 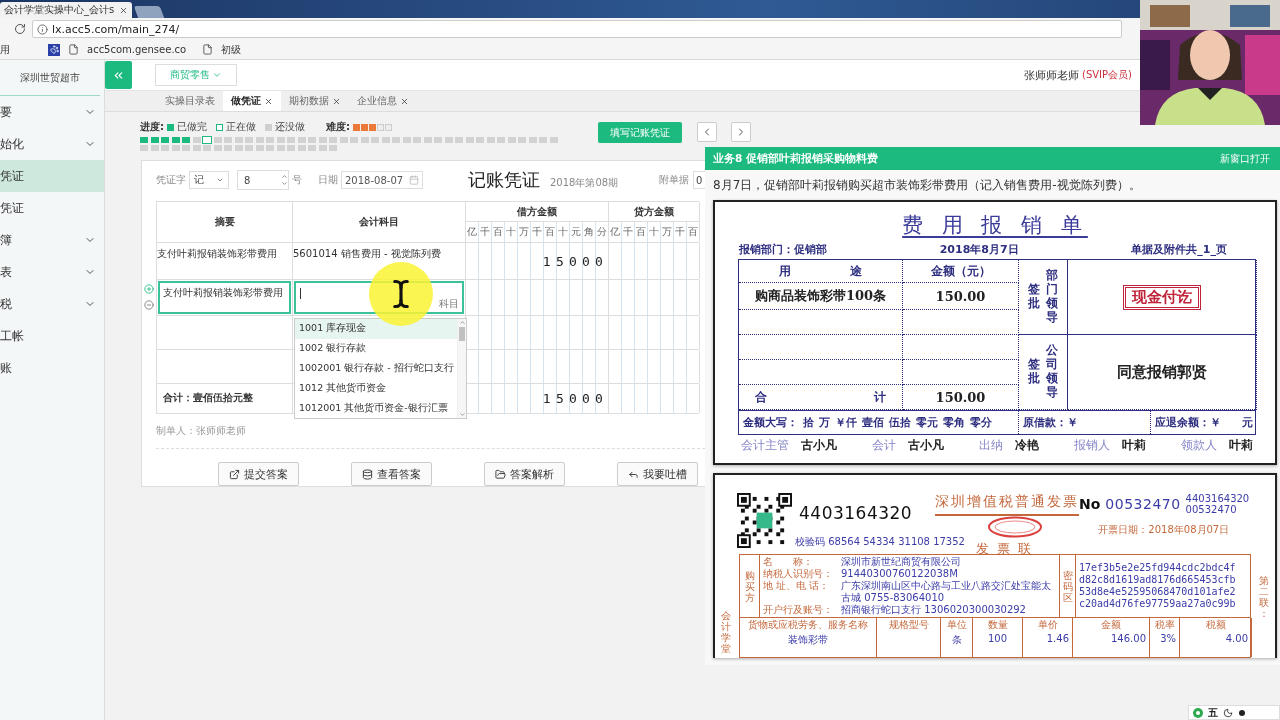 I want to click on reload-icon, so click(x=20, y=29).